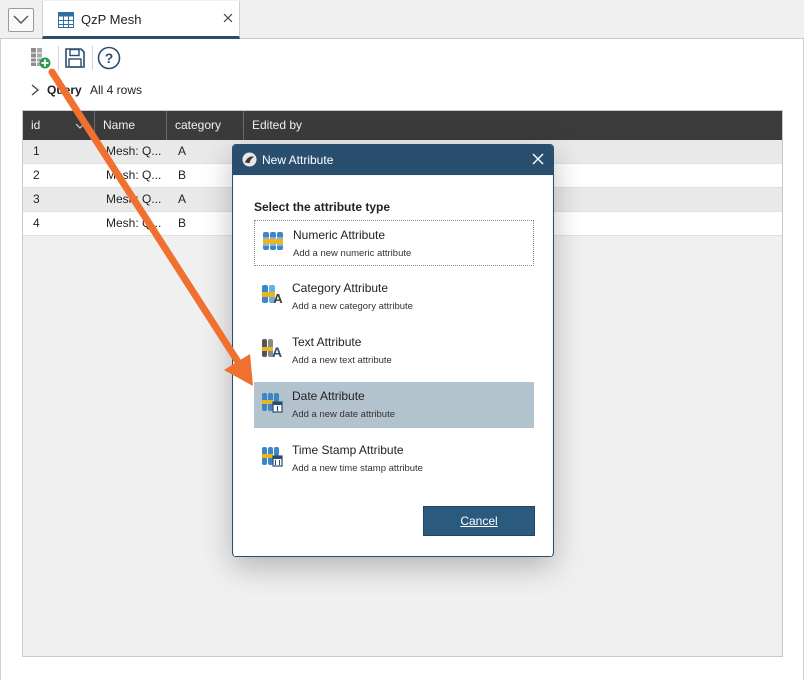 The height and width of the screenshot is (680, 804). What do you see at coordinates (59, 125) in the screenshot?
I see `column-header-id: id` at bounding box center [59, 125].